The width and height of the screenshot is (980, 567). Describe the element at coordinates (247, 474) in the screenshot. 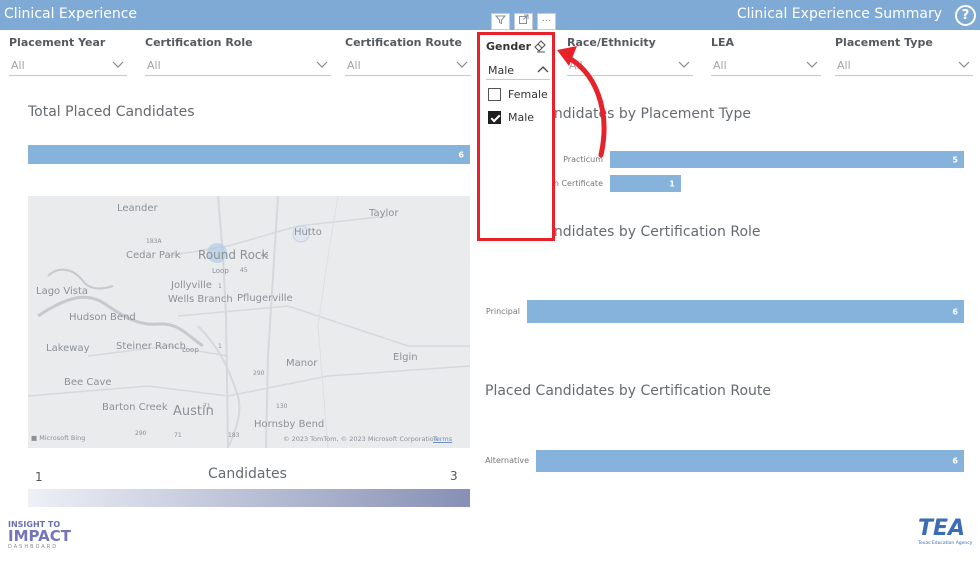

I see `legend-title: Candidates` at that location.